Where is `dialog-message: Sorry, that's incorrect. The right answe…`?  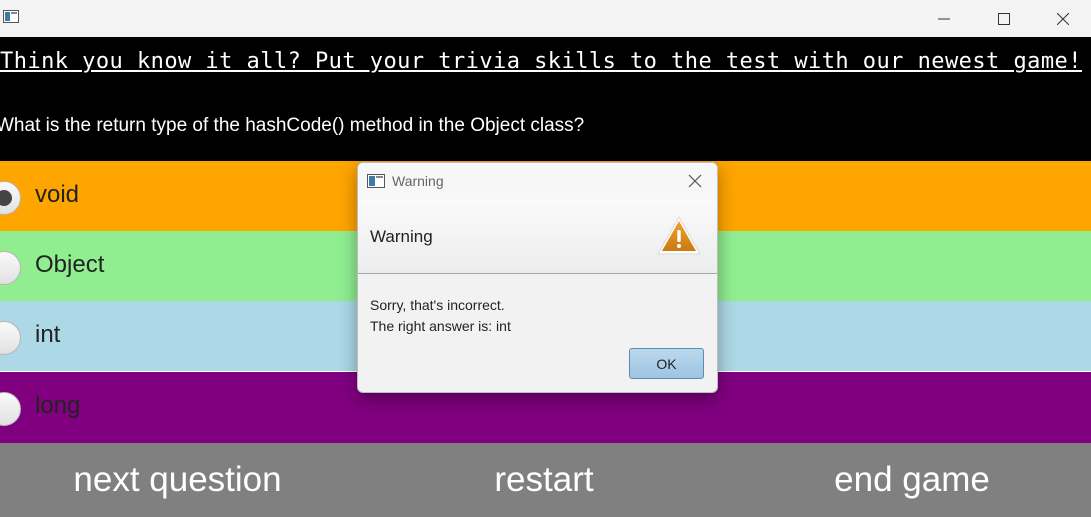 dialog-message: Sorry, that's incorrect. The right answe… is located at coordinates (440, 316).